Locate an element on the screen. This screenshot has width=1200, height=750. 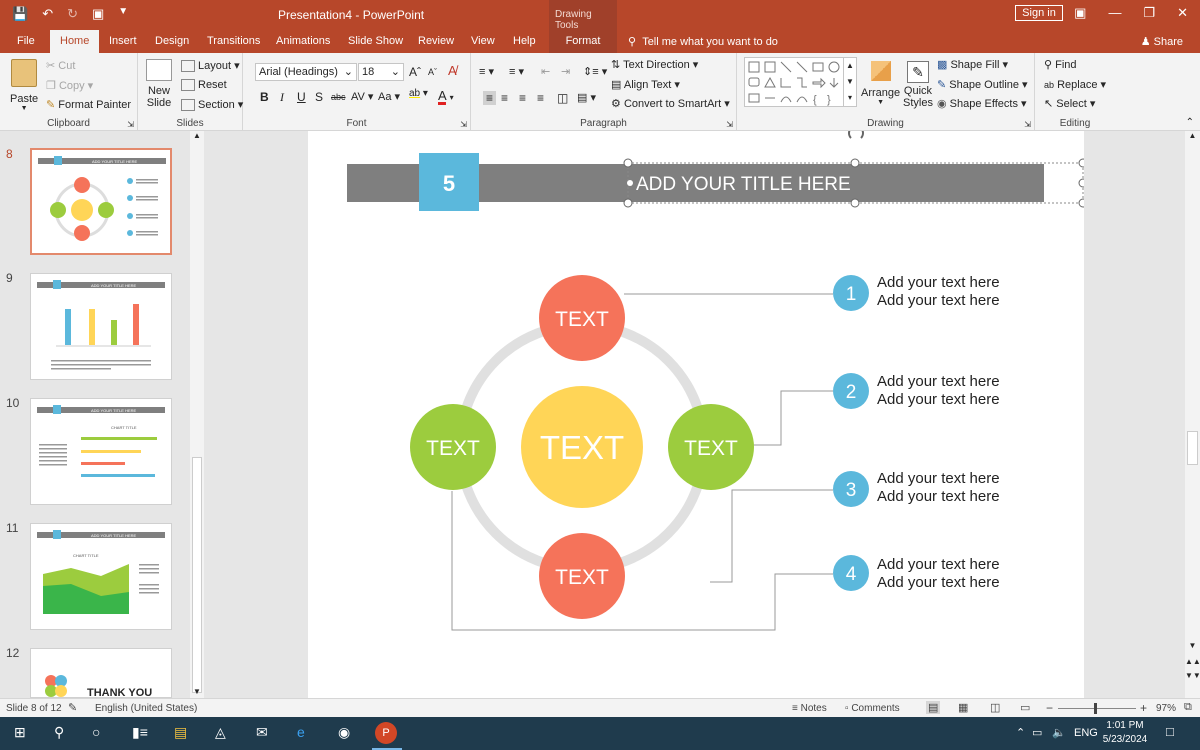
font-size-combo: 18 ⌄ is located at coordinates (381, 72).